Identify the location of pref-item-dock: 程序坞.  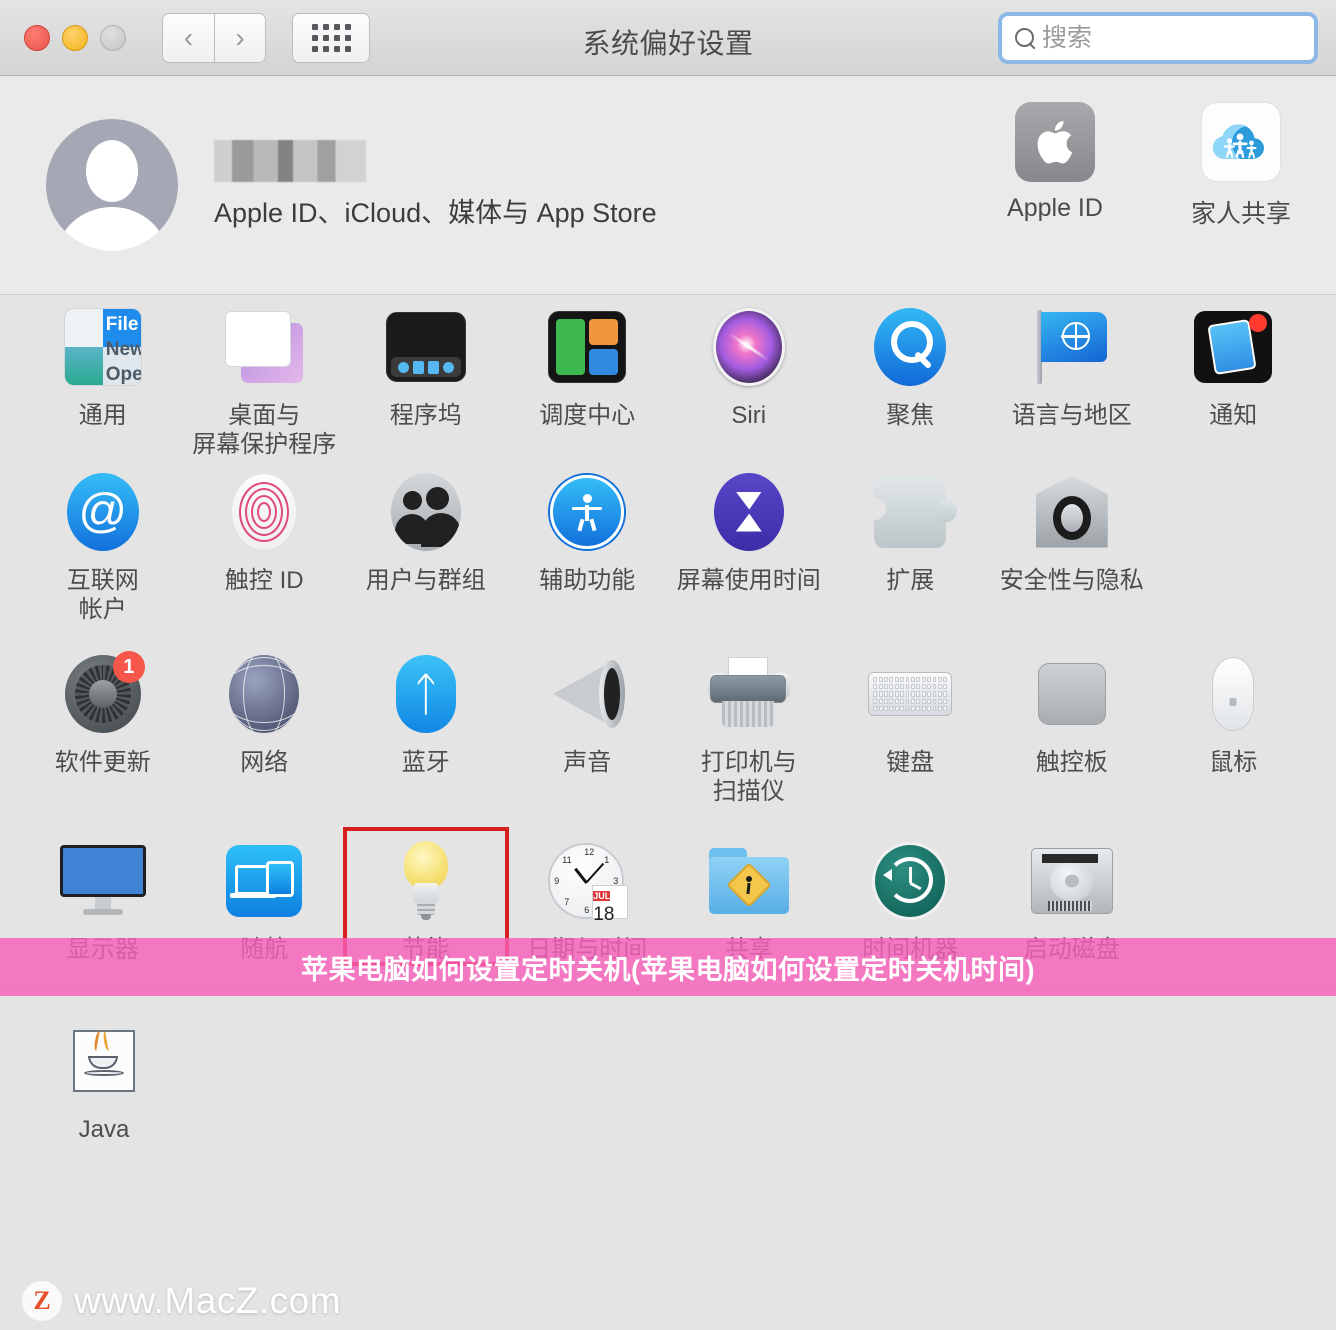
(426, 377).